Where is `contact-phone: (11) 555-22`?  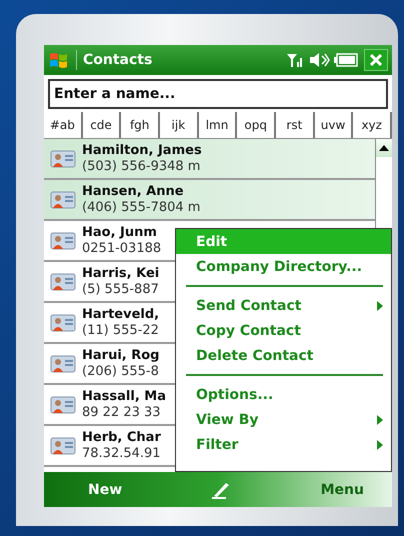 contact-phone: (11) 555-22 is located at coordinates (121, 330).